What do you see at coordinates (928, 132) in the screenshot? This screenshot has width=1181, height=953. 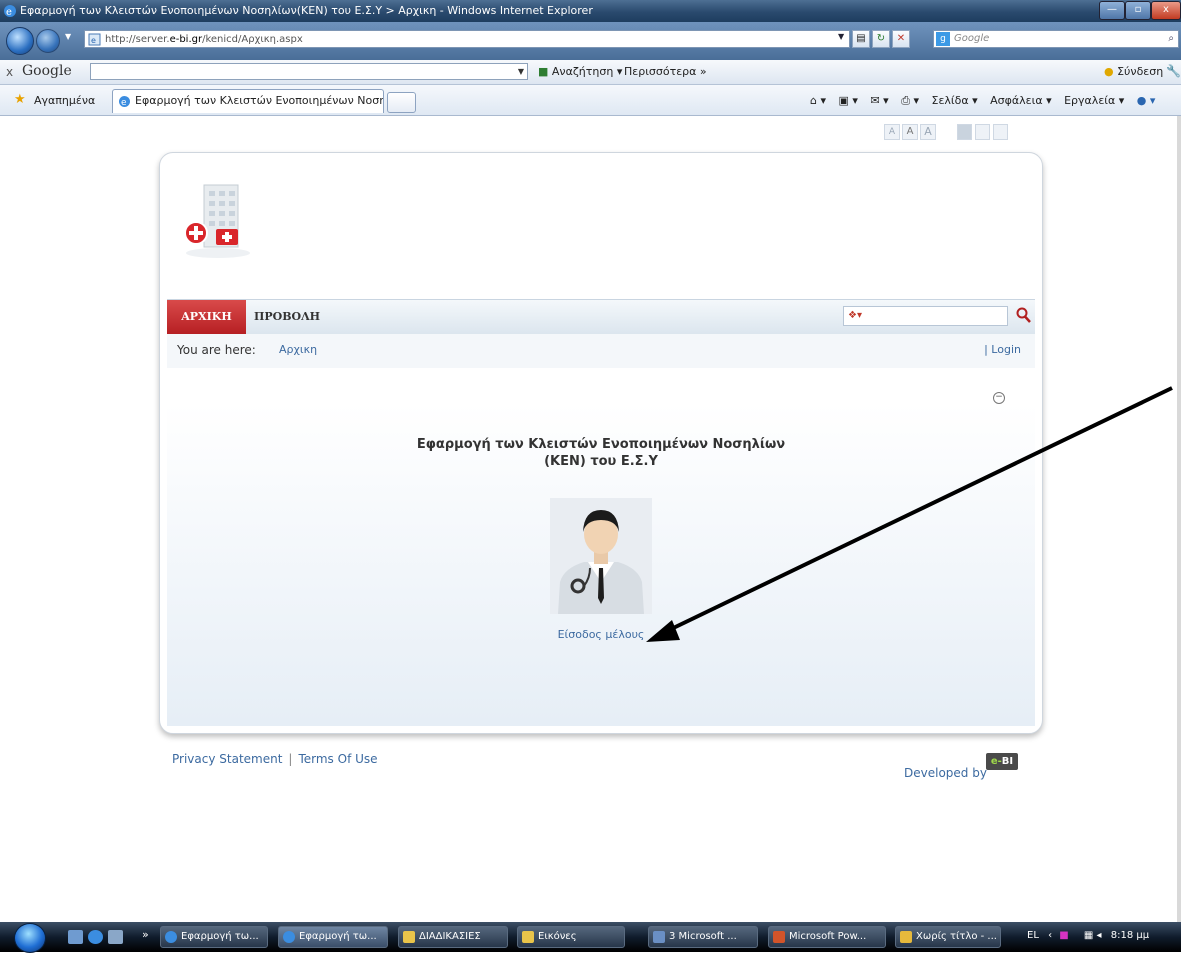 I see `font-large-button: A` at bounding box center [928, 132].